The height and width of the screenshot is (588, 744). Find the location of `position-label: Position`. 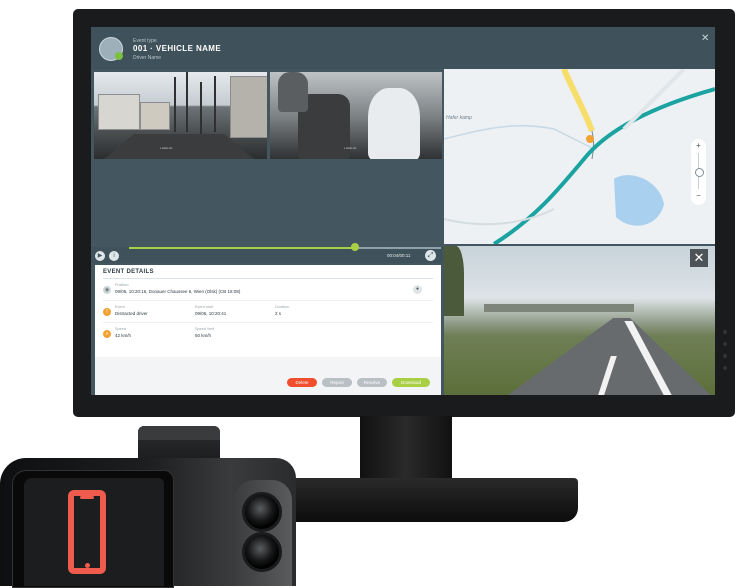

position-label: Position is located at coordinates (122, 285).